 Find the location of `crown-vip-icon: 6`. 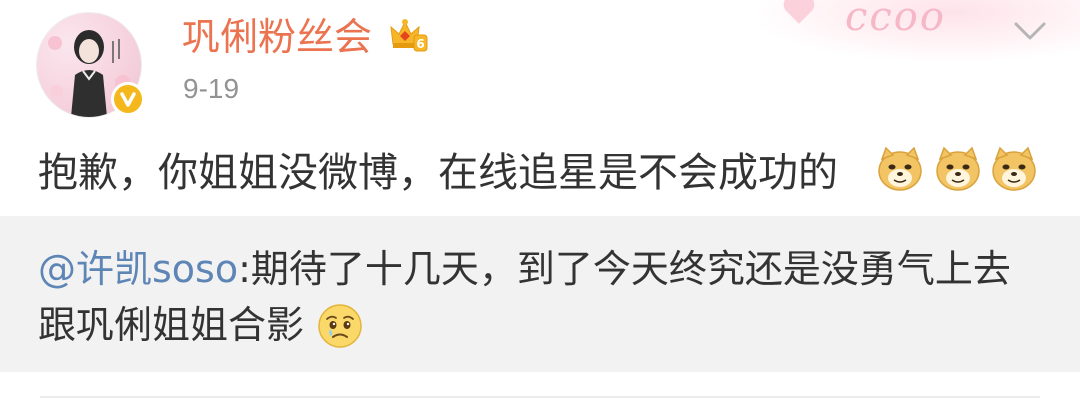

crown-vip-icon: 6 is located at coordinates (408, 35).